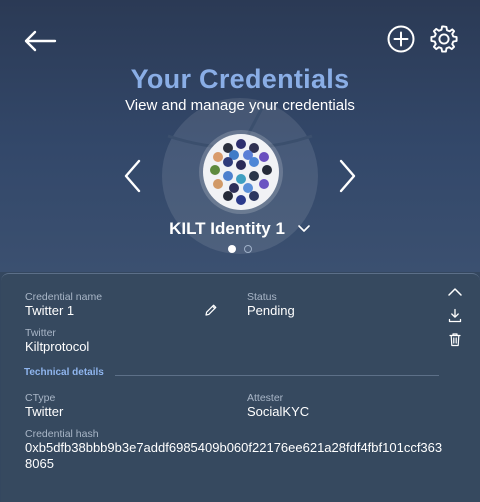 Image resolution: width=480 pixels, height=502 pixels. I want to click on identity-selector: KILT Identity 1, so click(240, 229).